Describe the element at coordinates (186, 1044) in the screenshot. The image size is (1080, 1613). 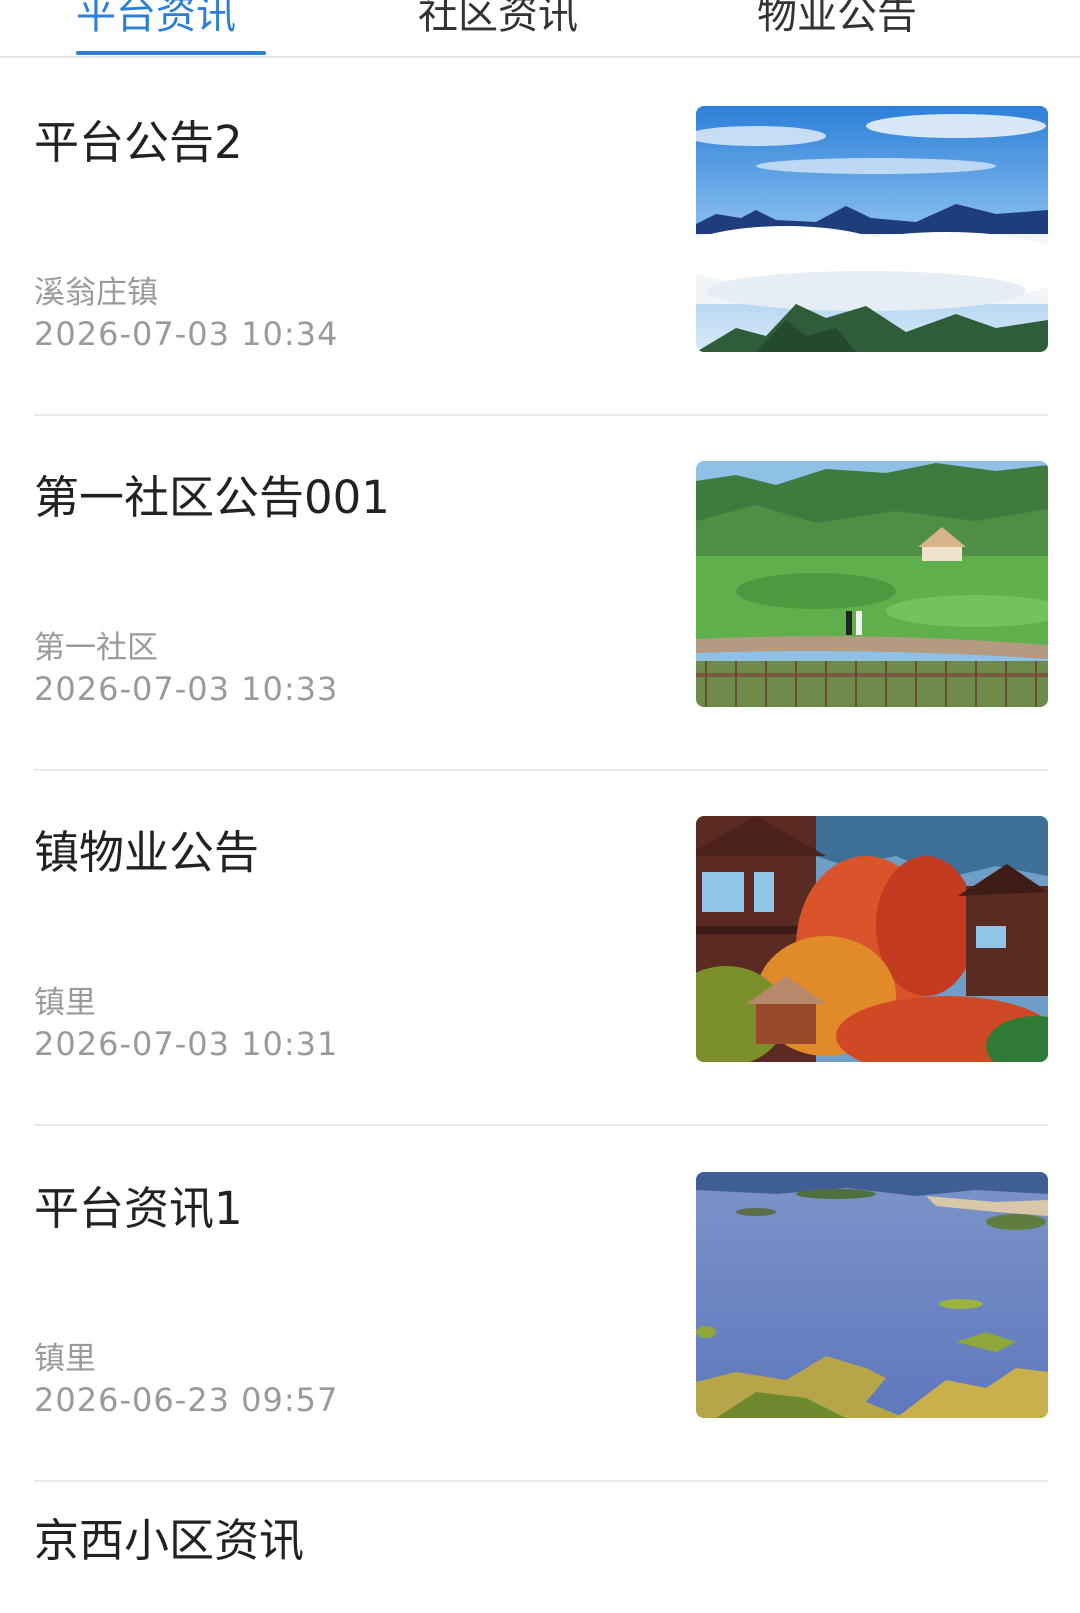
I see `news-time: 2026-07-03 10:31` at that location.